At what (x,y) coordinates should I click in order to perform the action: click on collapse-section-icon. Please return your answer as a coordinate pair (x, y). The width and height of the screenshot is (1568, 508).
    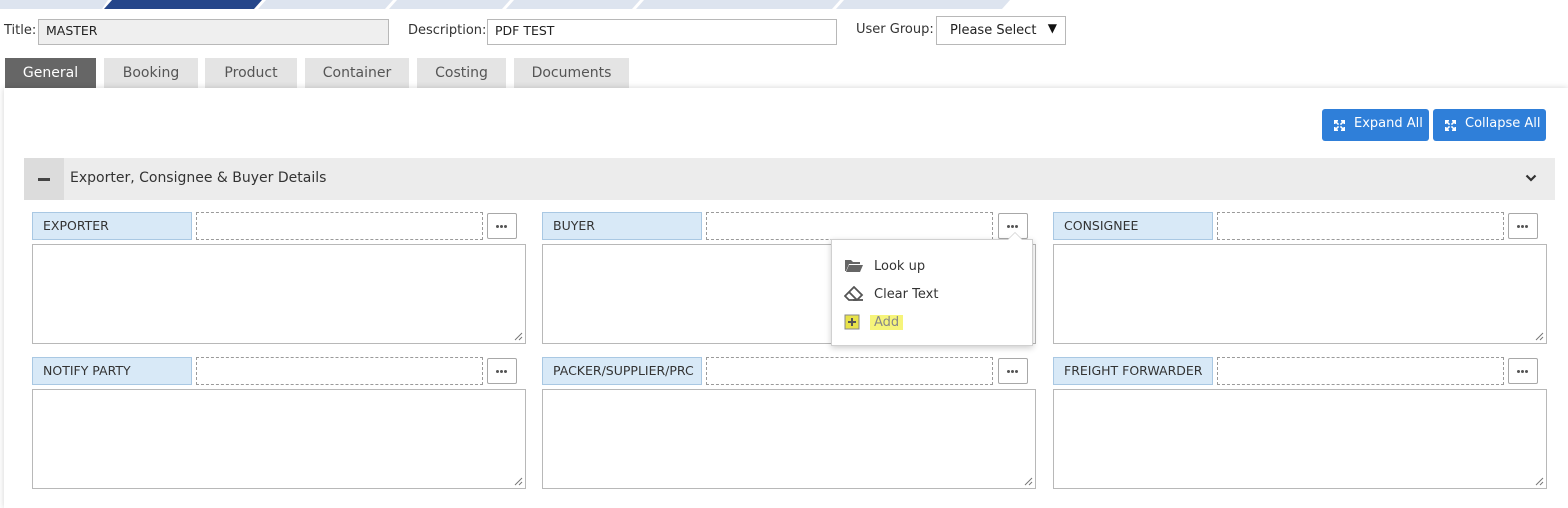
    Looking at the image, I should click on (44, 179).